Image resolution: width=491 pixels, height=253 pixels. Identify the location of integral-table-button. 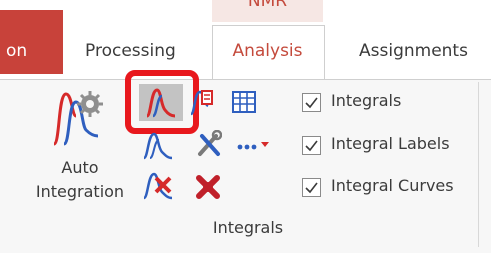
(244, 102).